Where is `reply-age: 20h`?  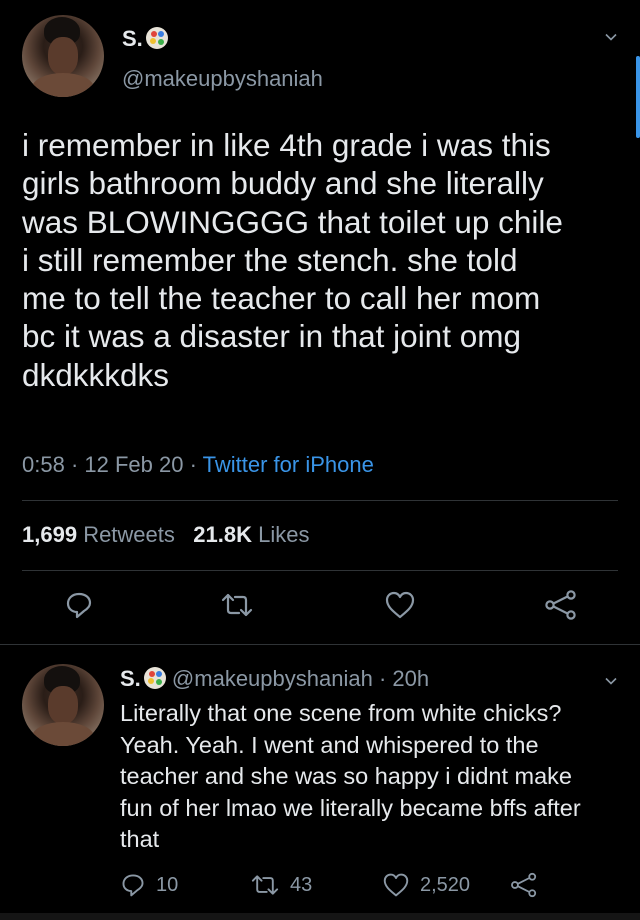
reply-age: 20h is located at coordinates (411, 678).